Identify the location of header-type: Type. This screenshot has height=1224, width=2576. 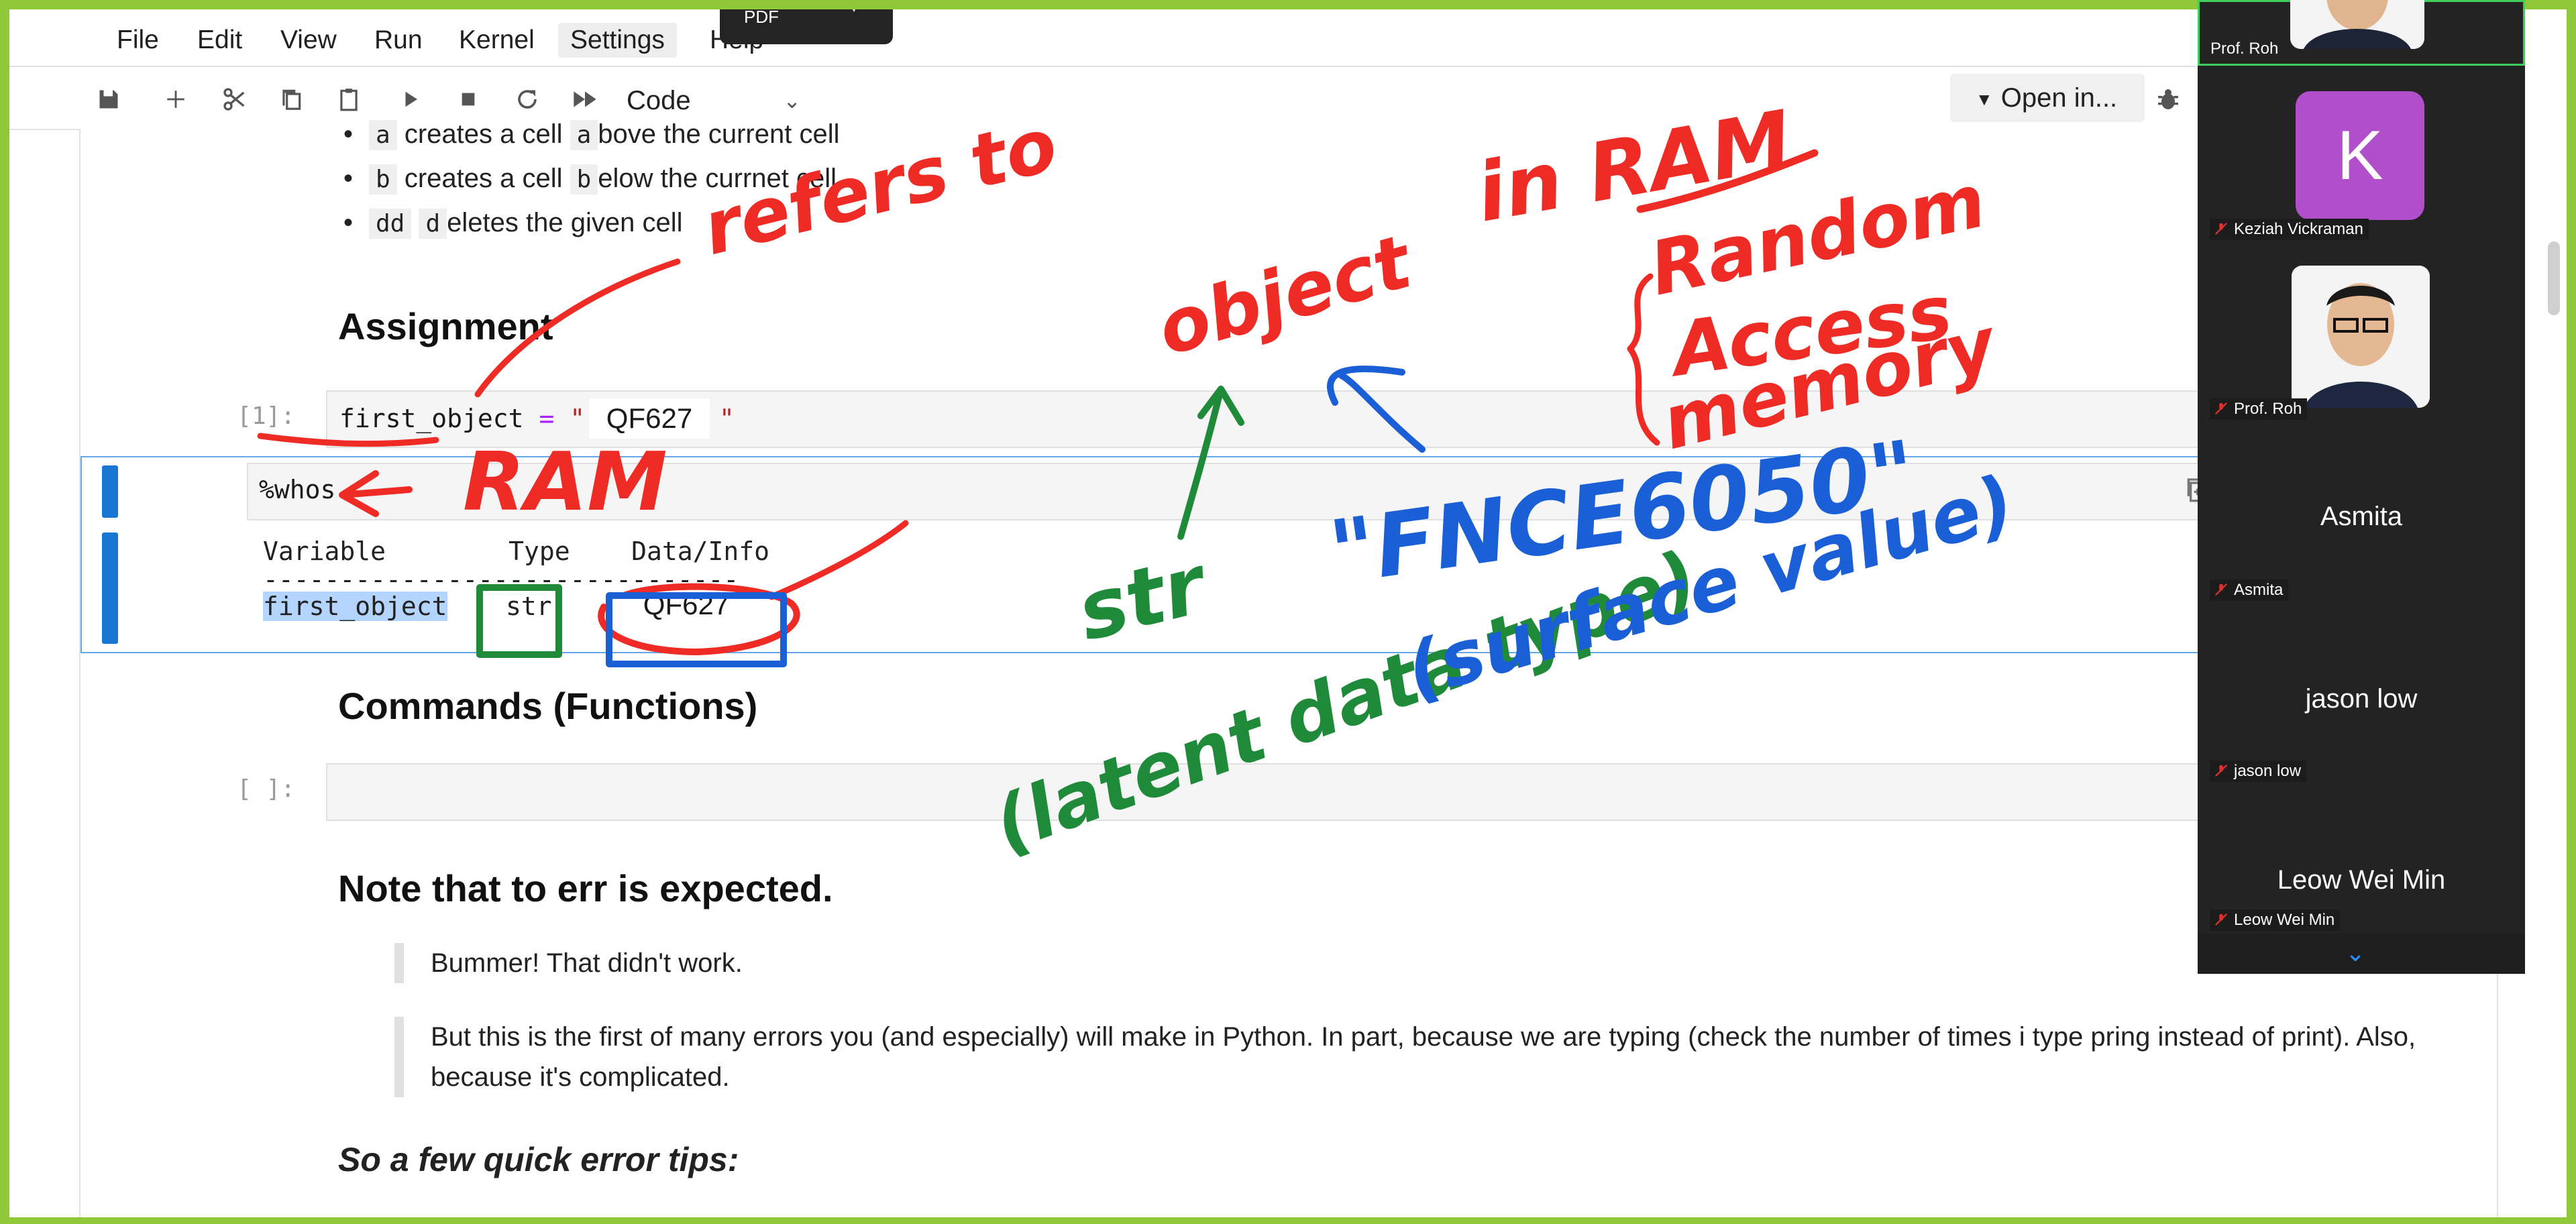
(539, 551).